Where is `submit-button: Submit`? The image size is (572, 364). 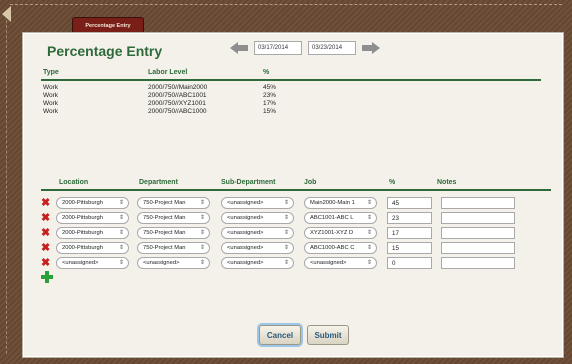
submit-button: Submit is located at coordinates (328, 335).